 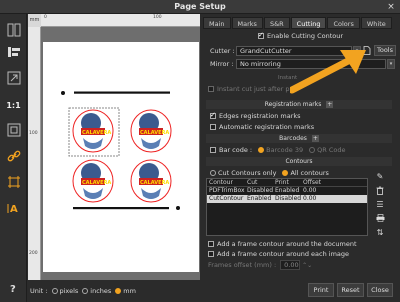 I want to click on instant-cut-checkbox, so click(x=211, y=89).